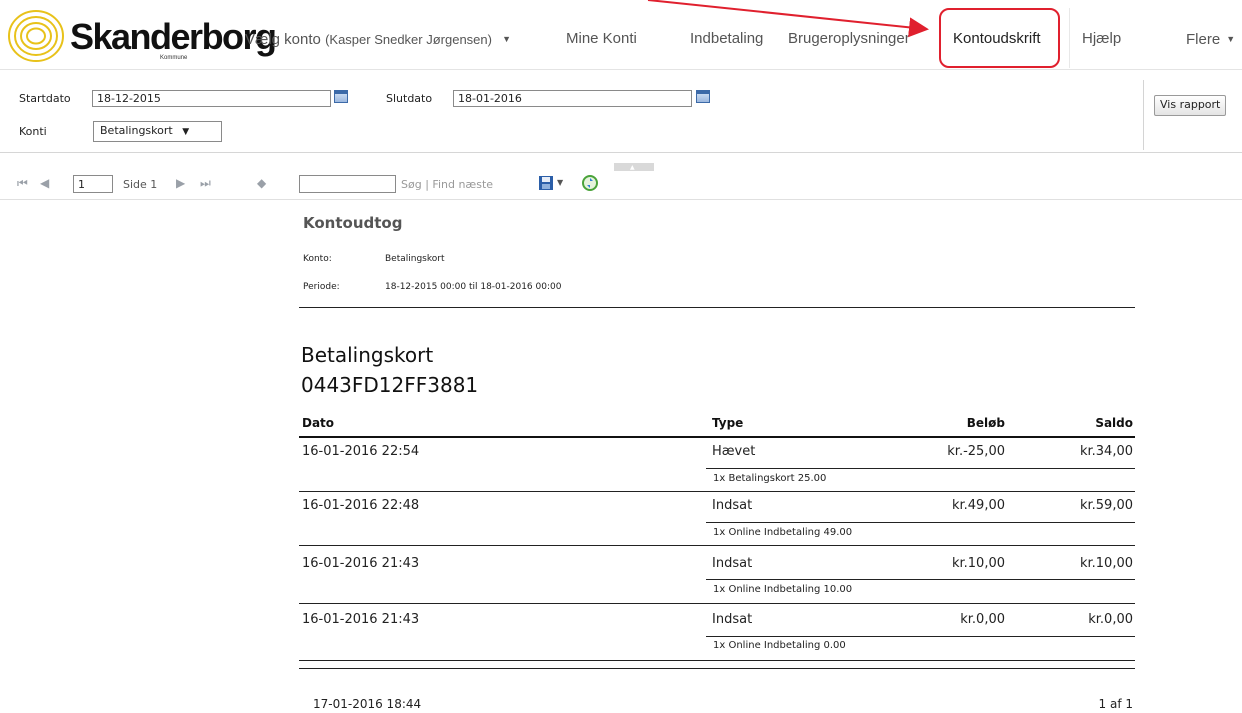 The image size is (1242, 713). Describe the element at coordinates (717, 307) in the screenshot. I see `header-rule` at that location.